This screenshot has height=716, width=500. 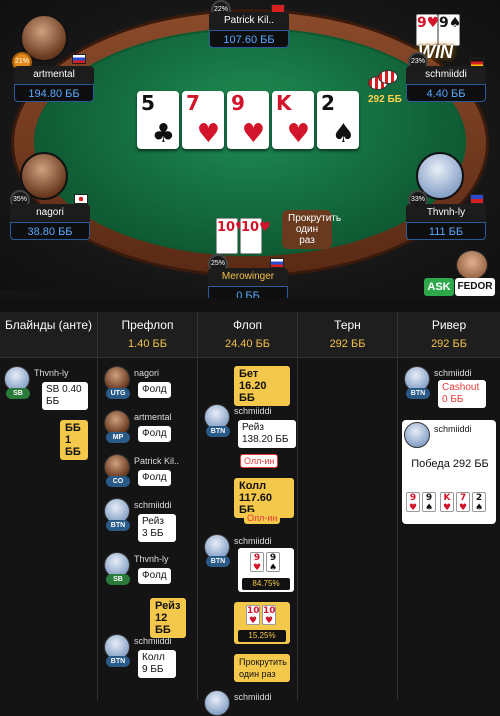 I want to click on action-label: Бет 16.20 ББ, so click(x=262, y=386).